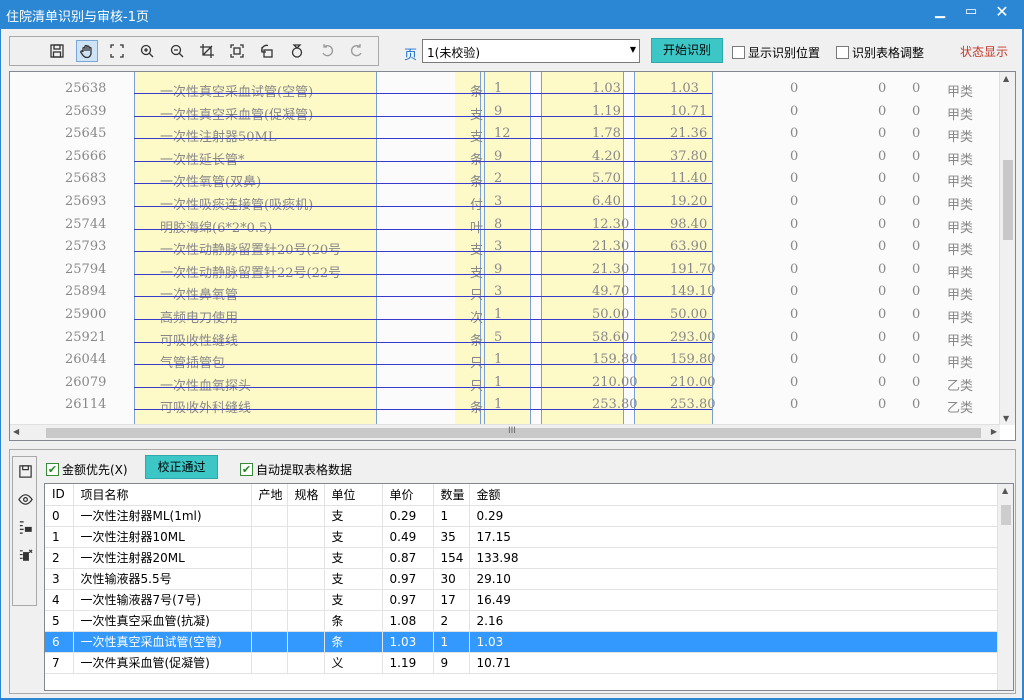 This screenshot has height=700, width=1024. Describe the element at coordinates (327, 51) in the screenshot. I see `undo-icon` at that location.